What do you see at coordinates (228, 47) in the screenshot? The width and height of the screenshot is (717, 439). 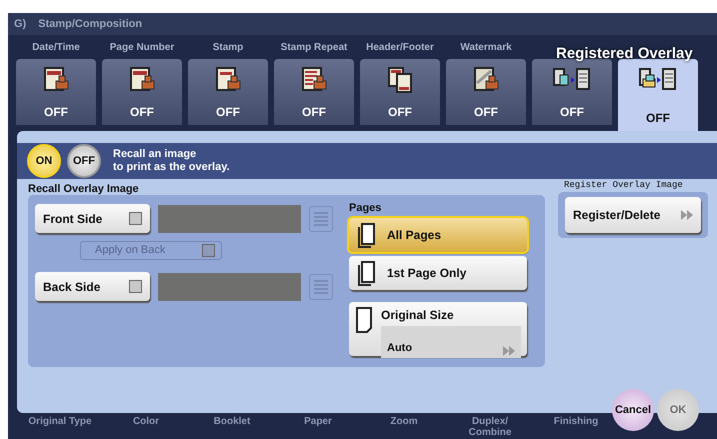 I see `tab-label: Stamp` at bounding box center [228, 47].